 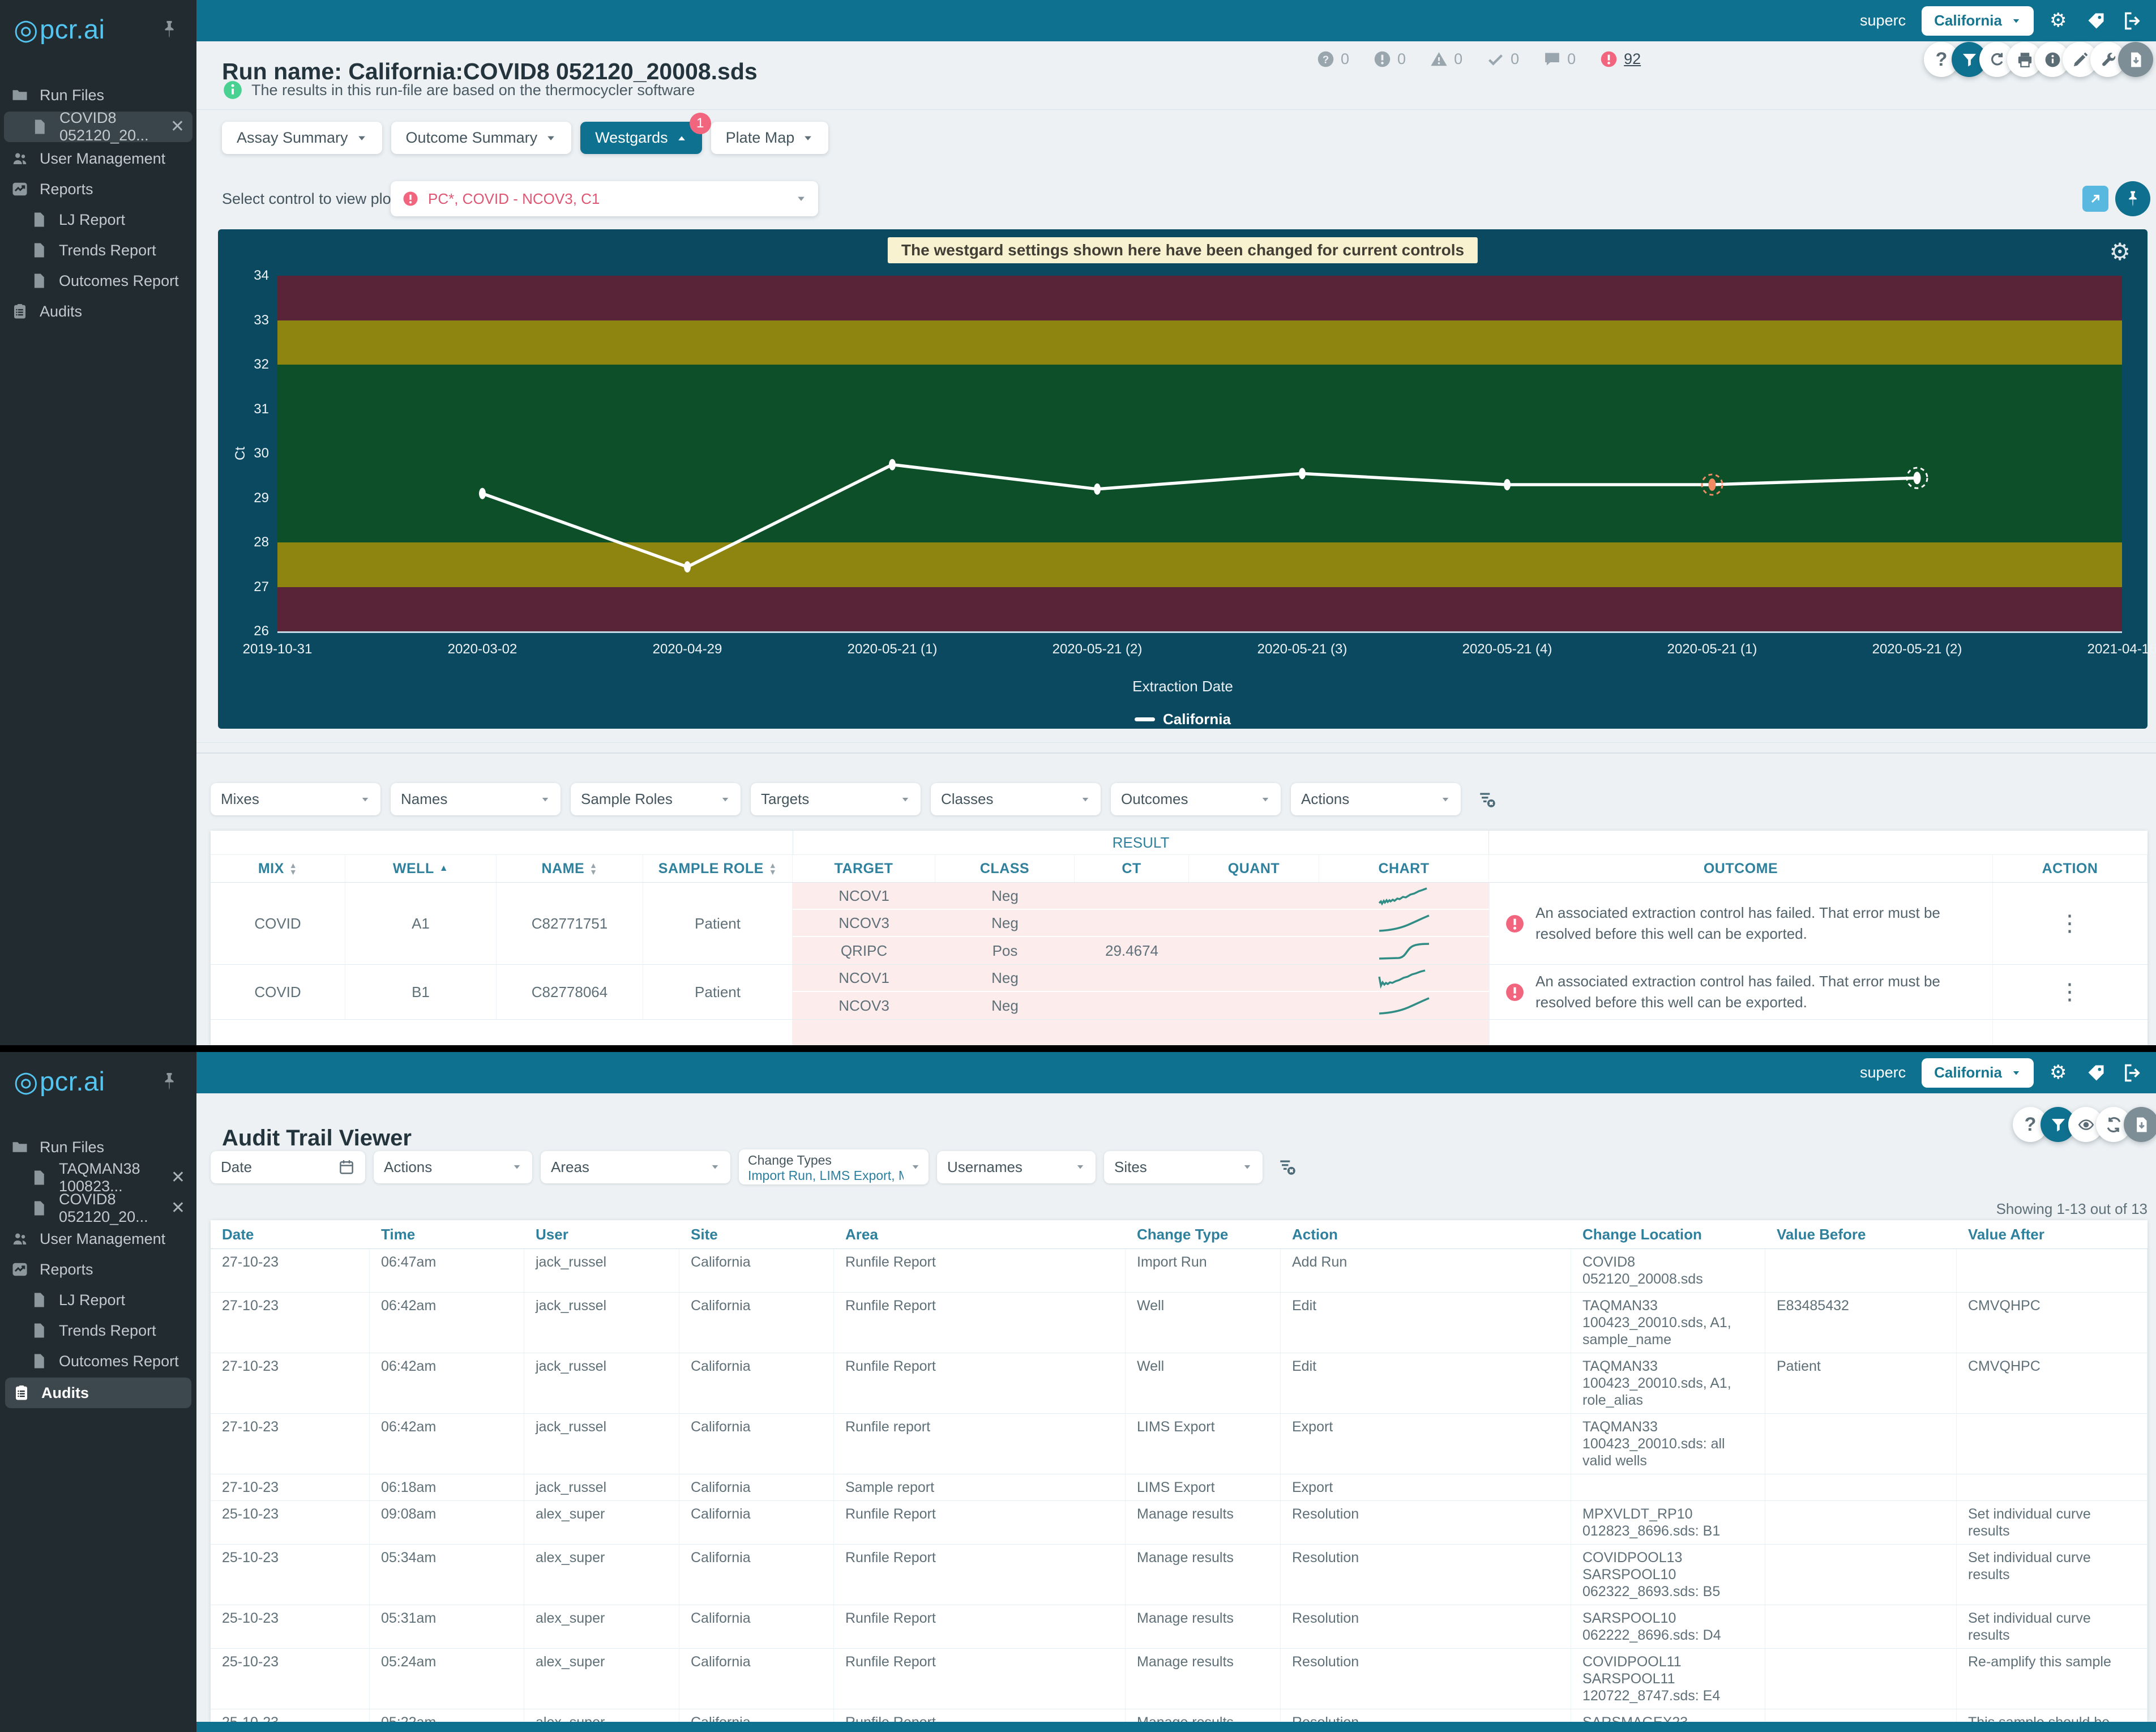 I want to click on column-header-well: WELL ▲, so click(x=421, y=869).